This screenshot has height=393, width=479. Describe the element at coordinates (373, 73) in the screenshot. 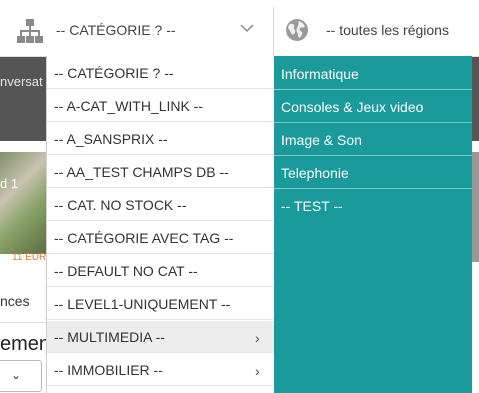

I see `submenu-item: Informatique` at that location.